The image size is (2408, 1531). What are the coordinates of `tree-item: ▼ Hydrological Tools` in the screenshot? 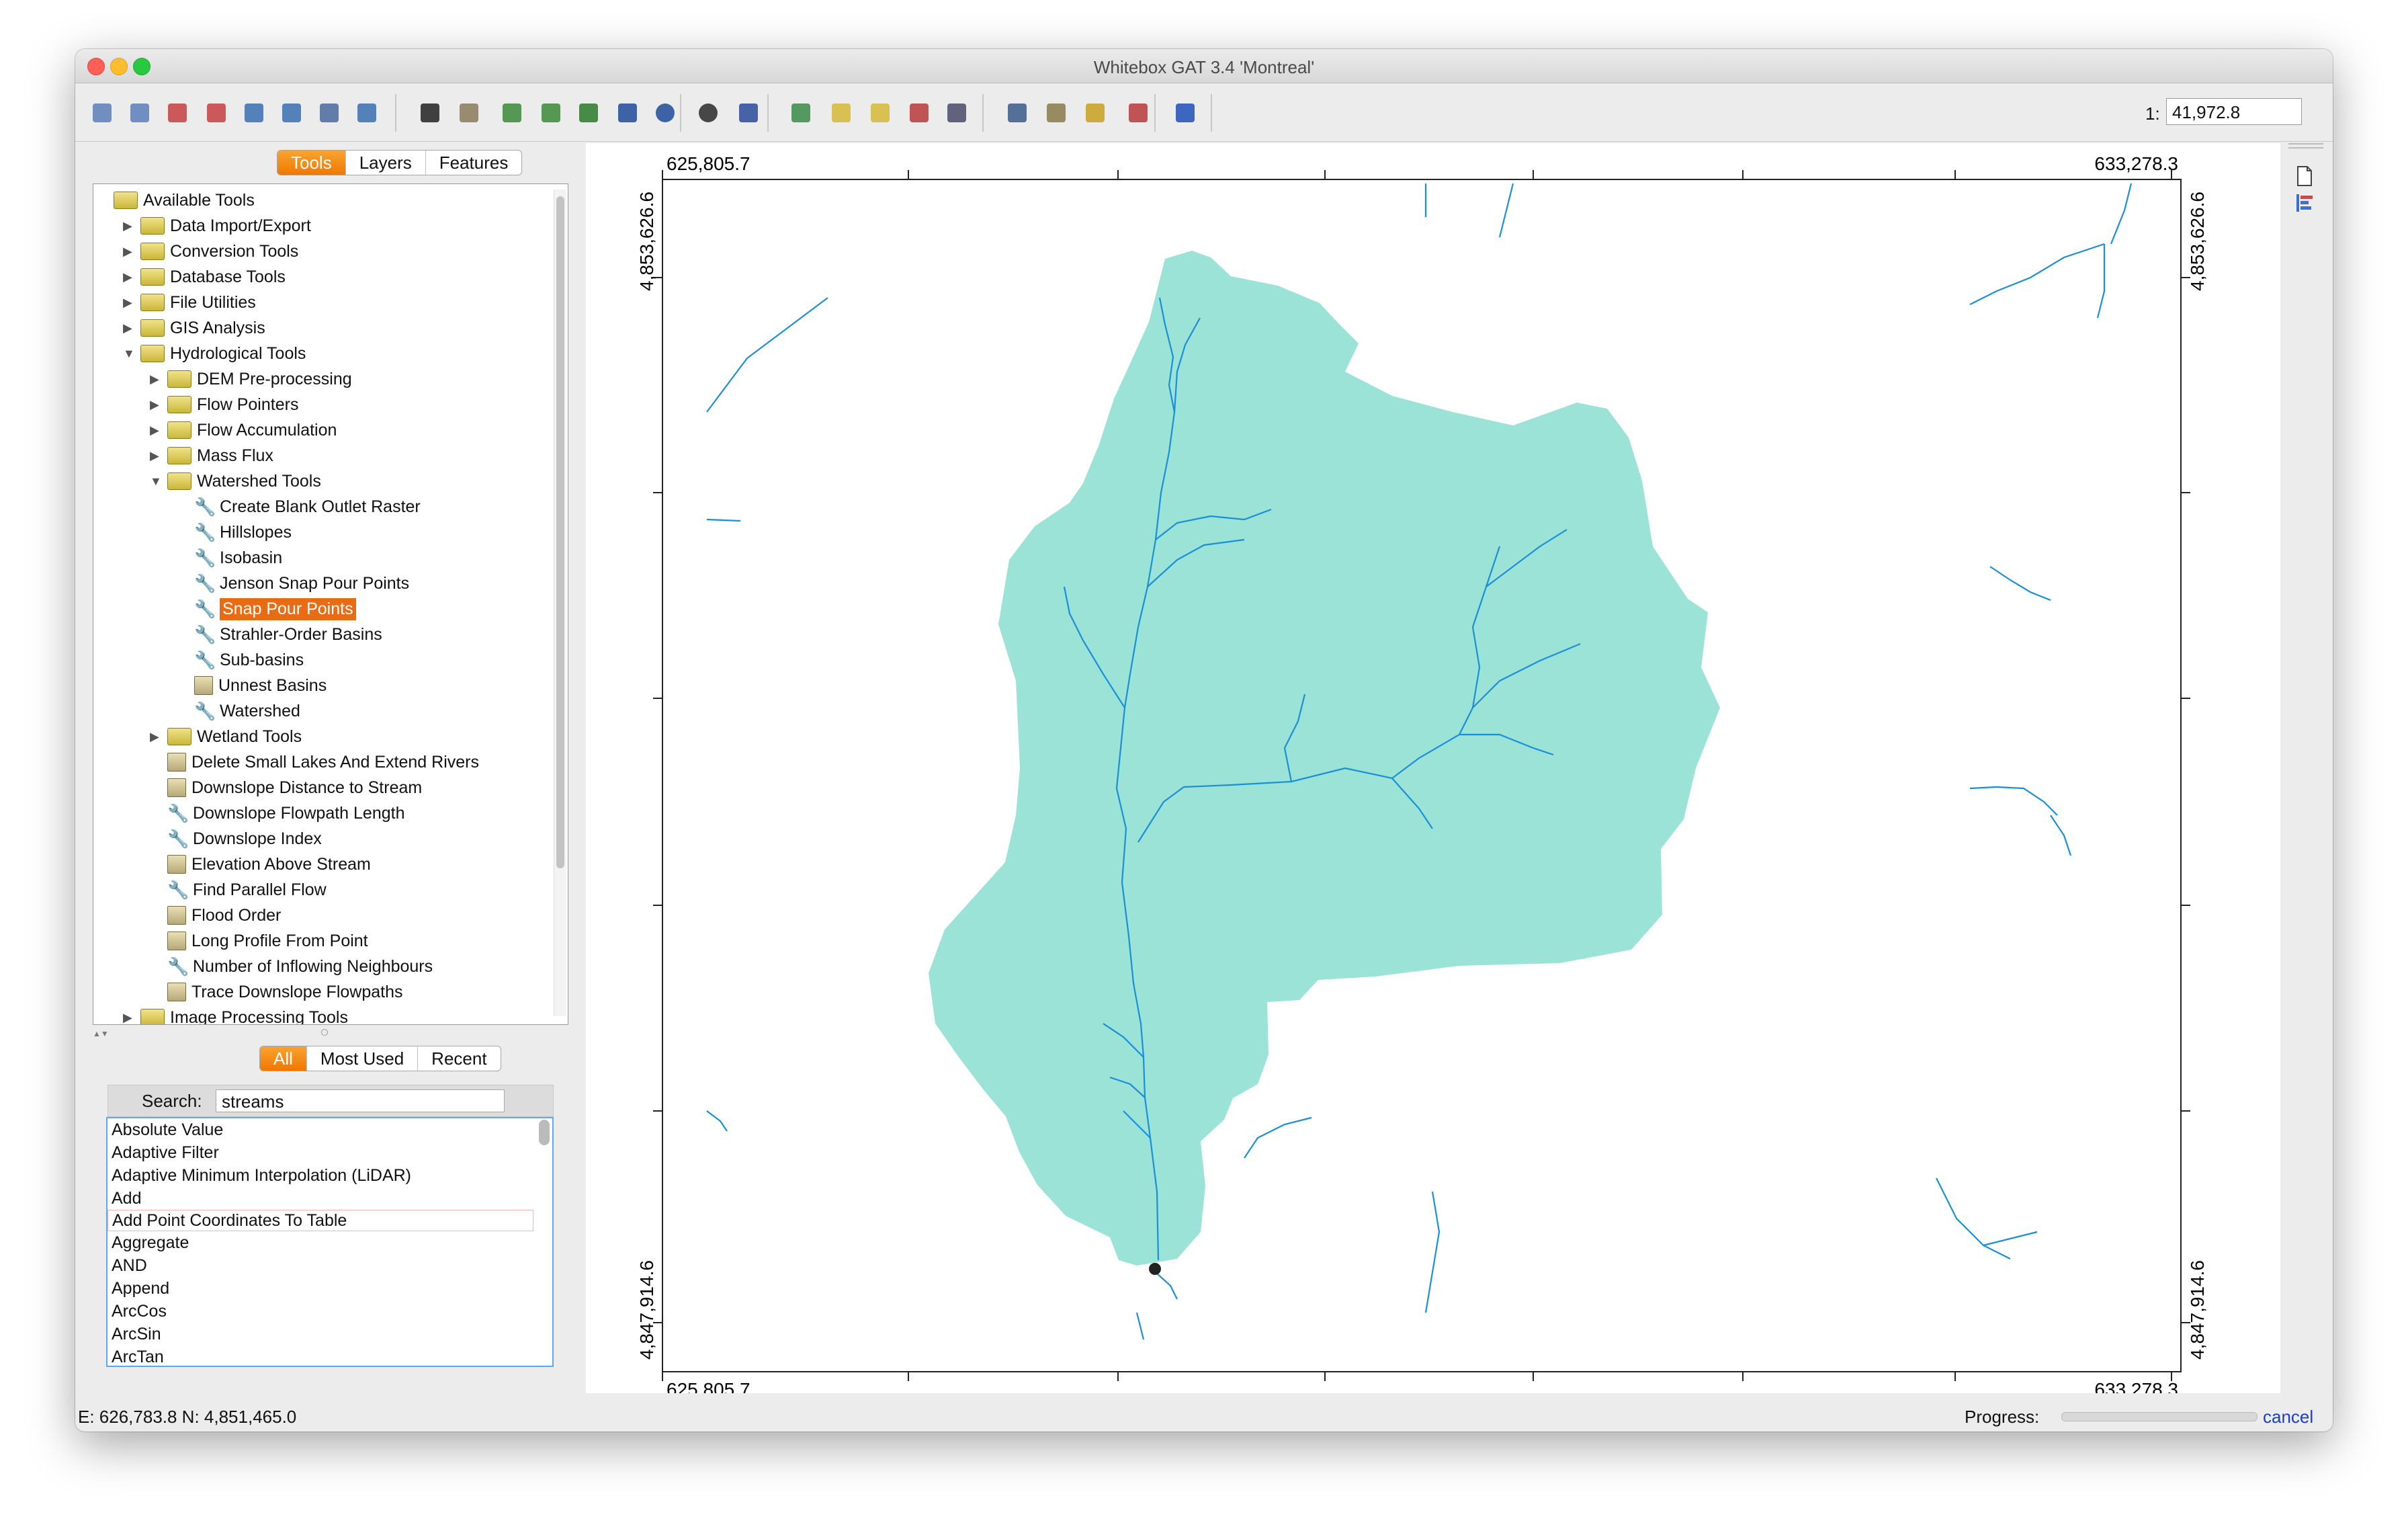 It's located at (214, 354).